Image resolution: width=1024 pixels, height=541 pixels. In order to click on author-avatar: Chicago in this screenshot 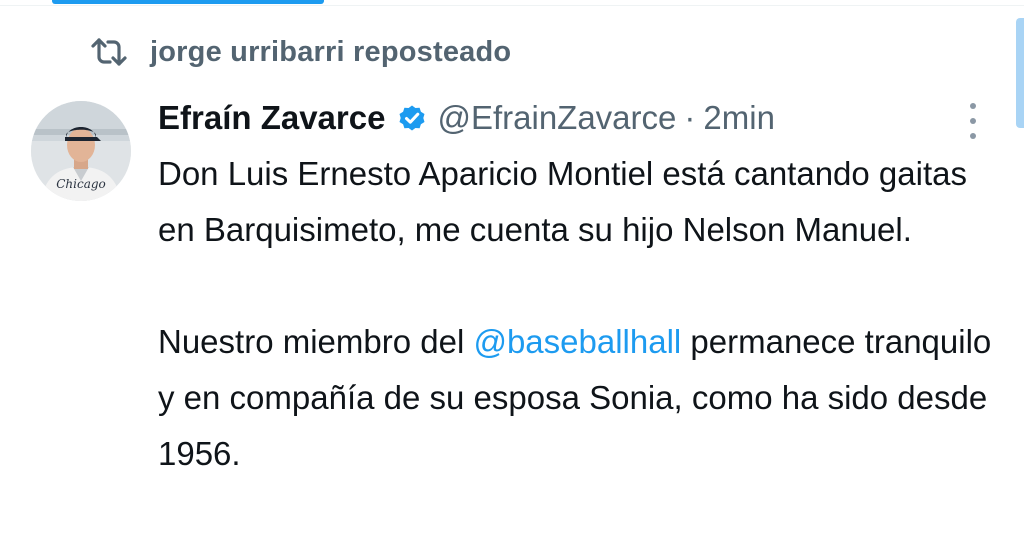, I will do `click(81, 151)`.